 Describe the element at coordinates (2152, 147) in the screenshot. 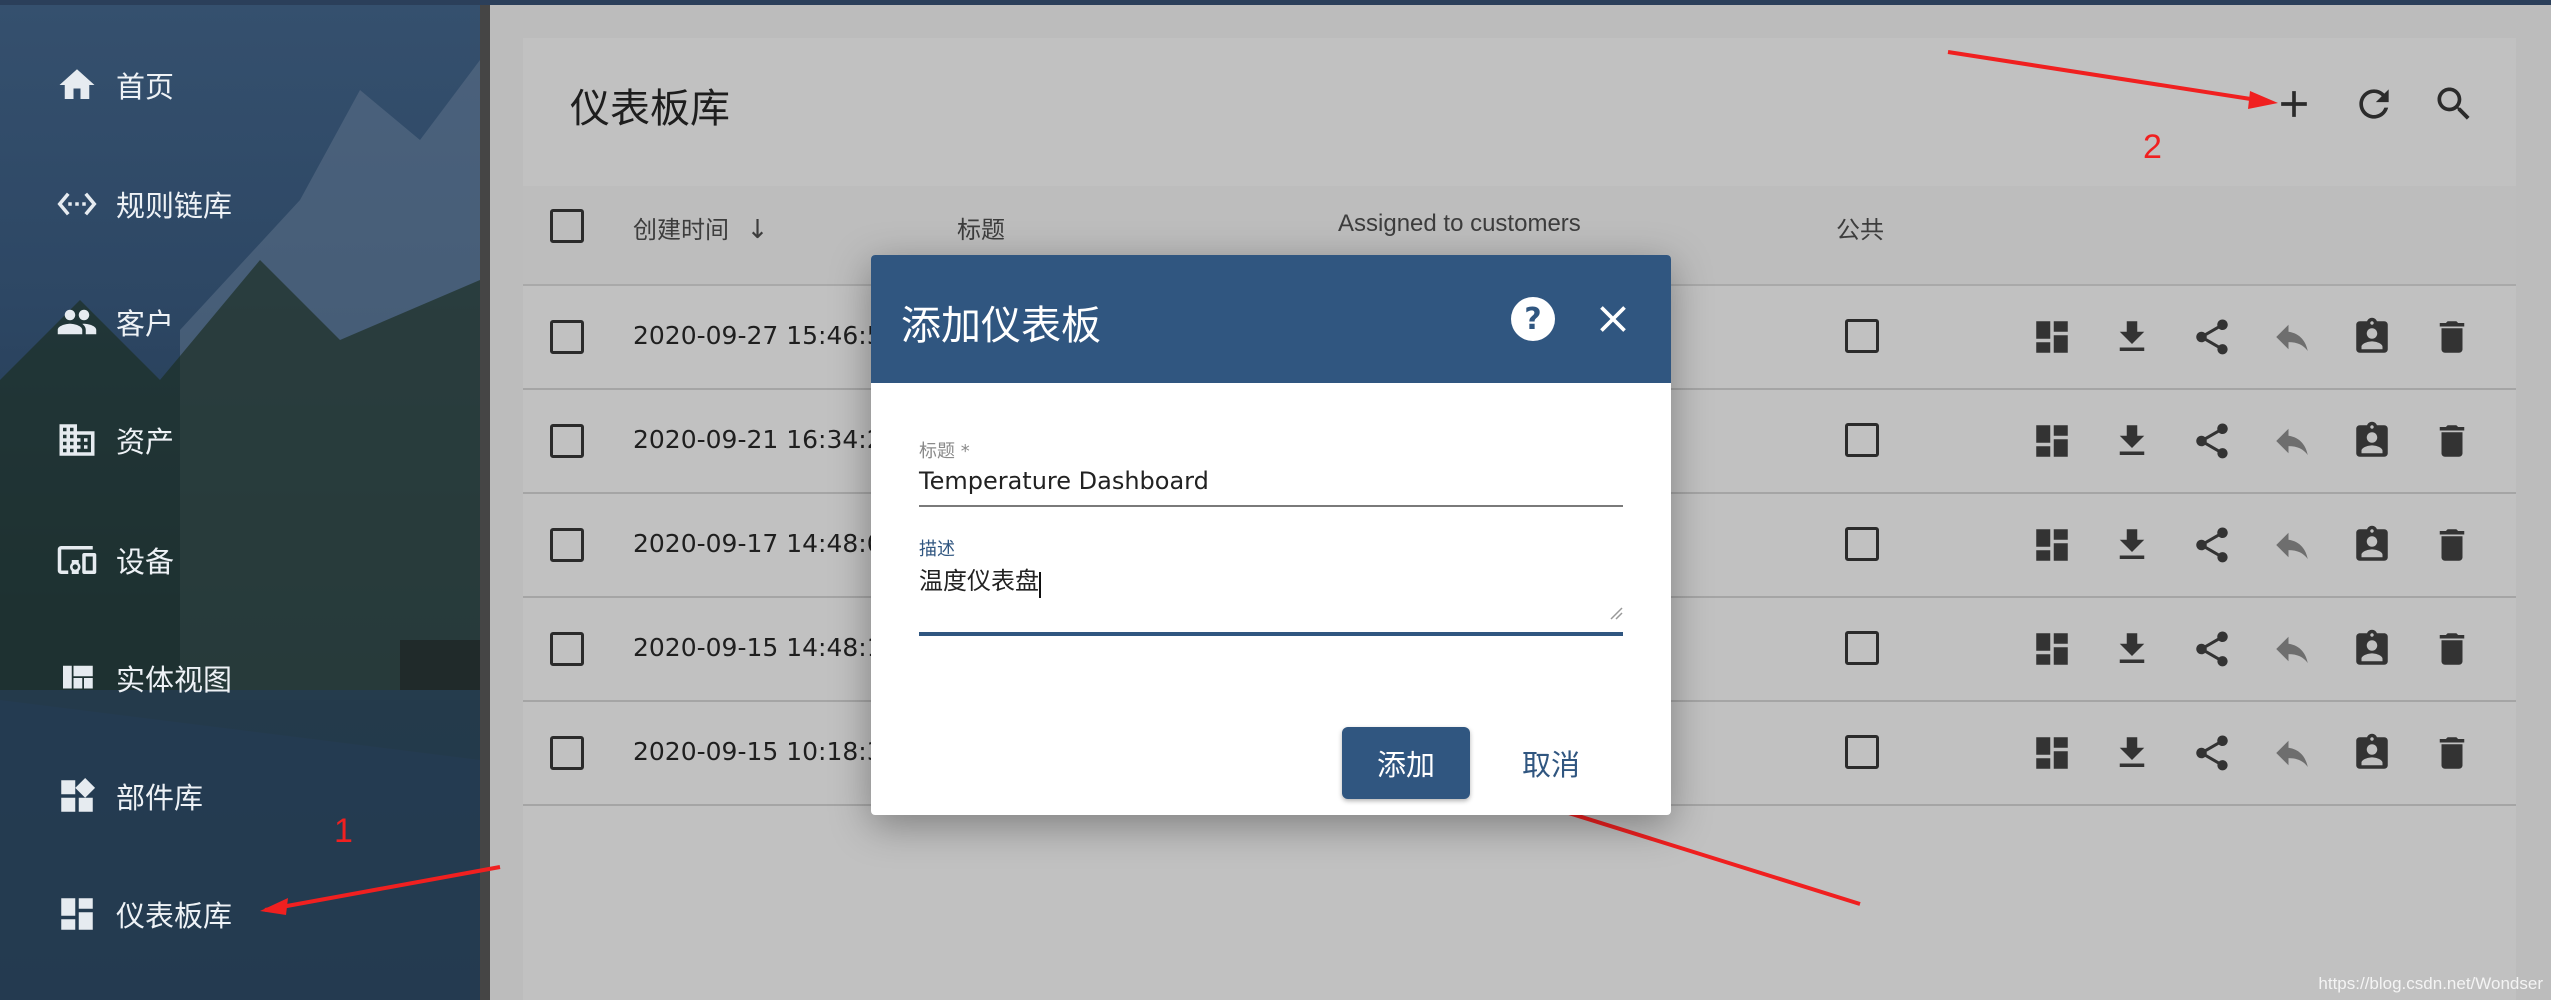

I see `annotation-number: 2` at that location.